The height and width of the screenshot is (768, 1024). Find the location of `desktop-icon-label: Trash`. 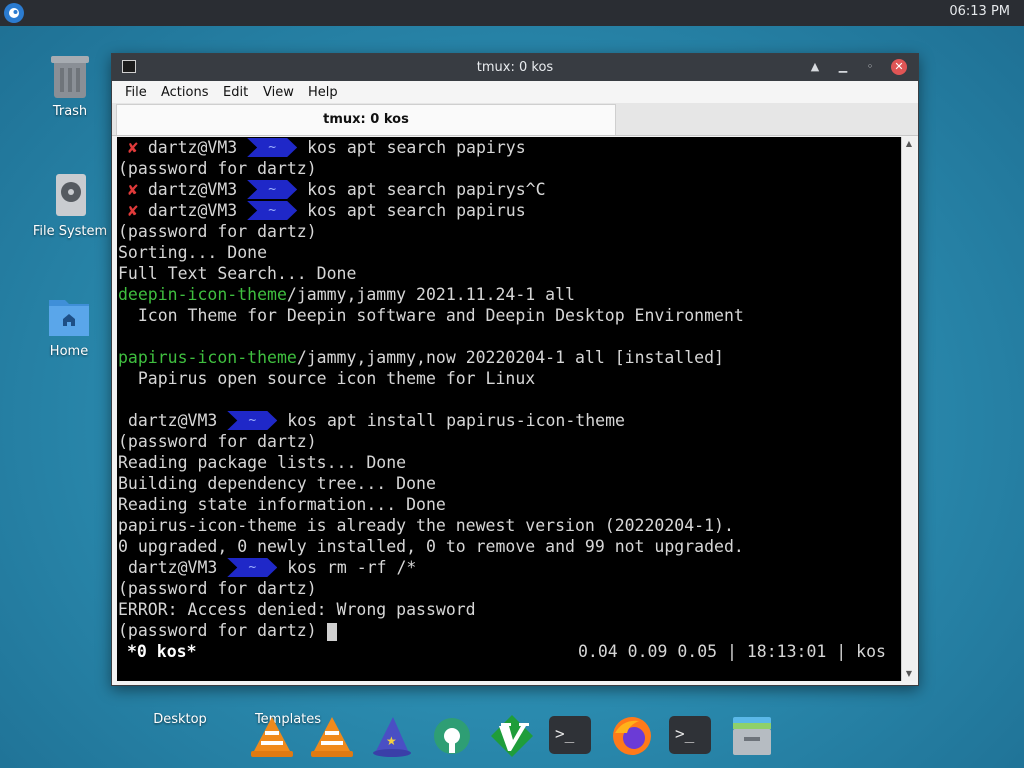

desktop-icon-label: Trash is located at coordinates (70, 111).